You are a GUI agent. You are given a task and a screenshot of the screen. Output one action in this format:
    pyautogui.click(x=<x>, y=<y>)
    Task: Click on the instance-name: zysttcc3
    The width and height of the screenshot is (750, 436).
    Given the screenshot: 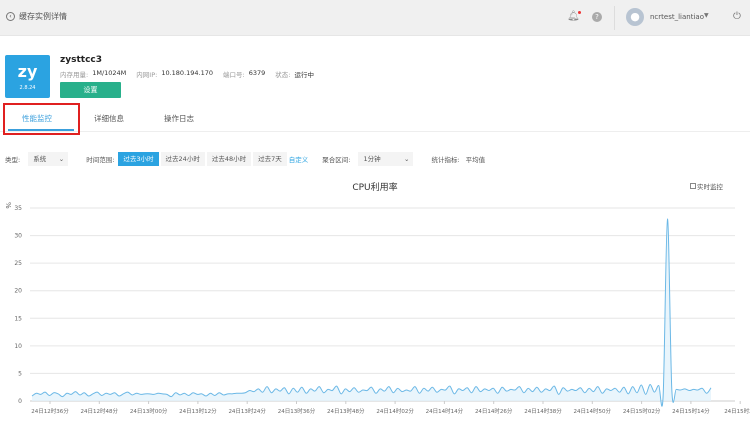 What is the action you would take?
    pyautogui.click(x=81, y=60)
    